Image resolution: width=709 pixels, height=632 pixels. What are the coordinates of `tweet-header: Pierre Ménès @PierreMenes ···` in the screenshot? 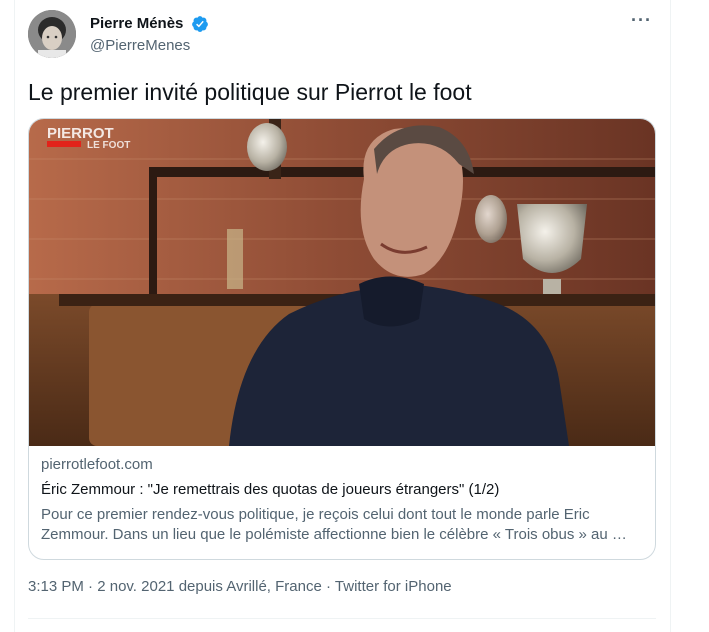 It's located at (342, 36).